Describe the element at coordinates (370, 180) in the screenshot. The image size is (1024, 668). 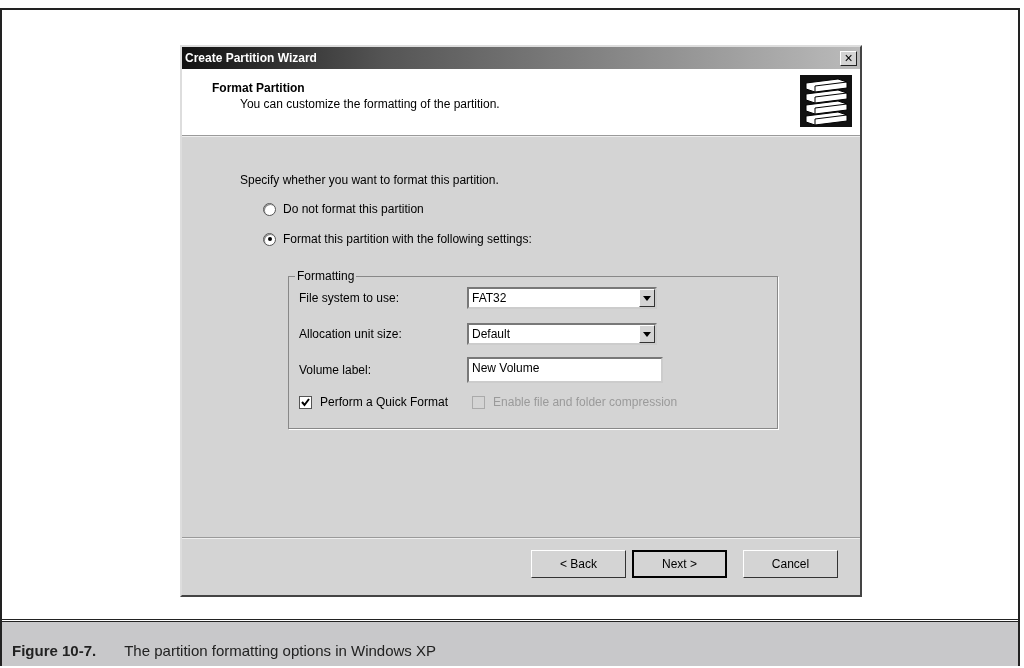
I see `instruction-text: Specify whether you want to format this partition.` at that location.